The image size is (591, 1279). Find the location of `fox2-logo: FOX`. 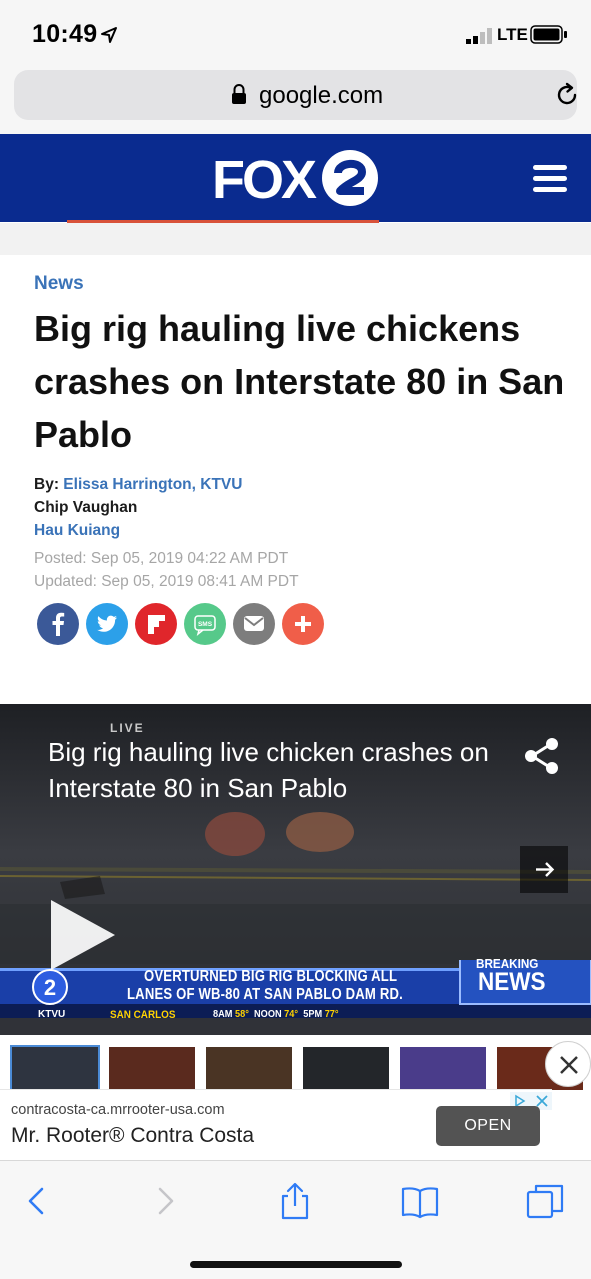

fox2-logo: FOX is located at coordinates (300, 178).